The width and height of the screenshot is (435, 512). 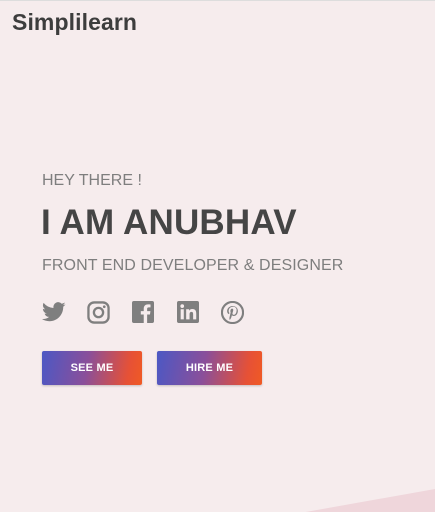 What do you see at coordinates (92, 180) in the screenshot?
I see `hero-greeting: HEY THERE !` at bounding box center [92, 180].